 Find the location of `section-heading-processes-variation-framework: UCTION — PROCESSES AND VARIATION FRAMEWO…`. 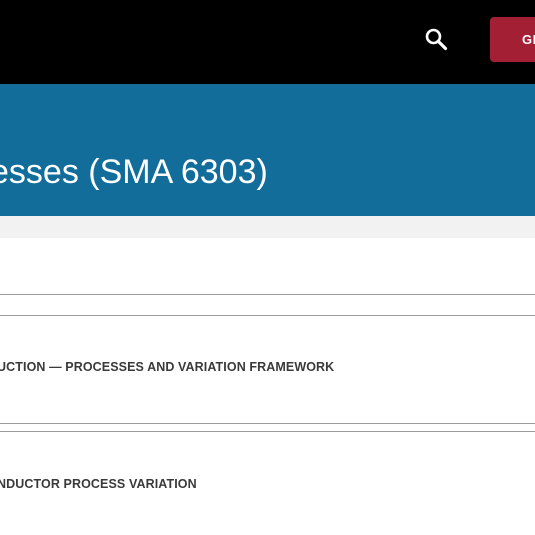

section-heading-processes-variation-framework: UCTION — PROCESSES AND VARIATION FRAMEWO… is located at coordinates (167, 367).